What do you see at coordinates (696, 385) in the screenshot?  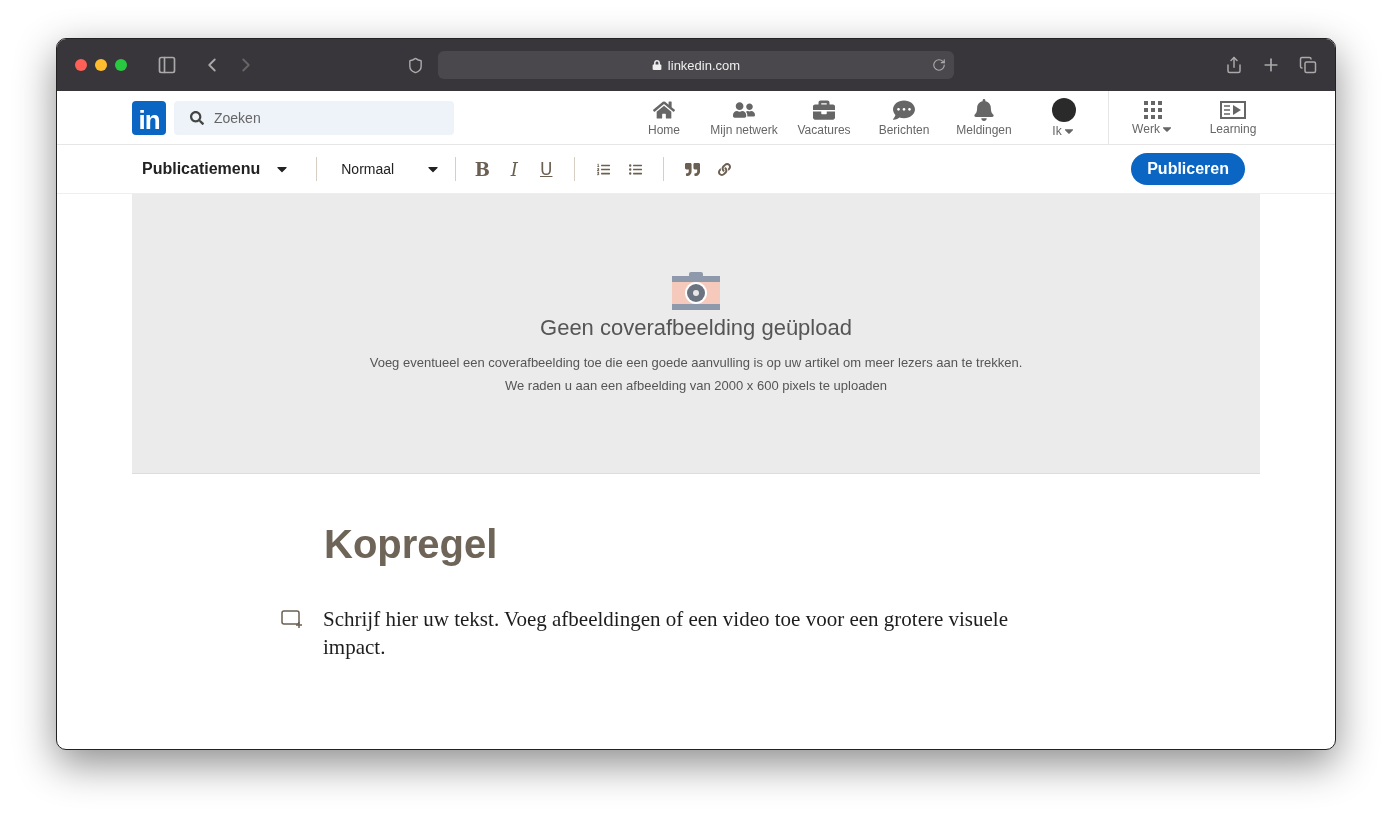 I see `cover-hint: We raden u aan een afbeelding van 2000 x 600 pixels te uploaden` at bounding box center [696, 385].